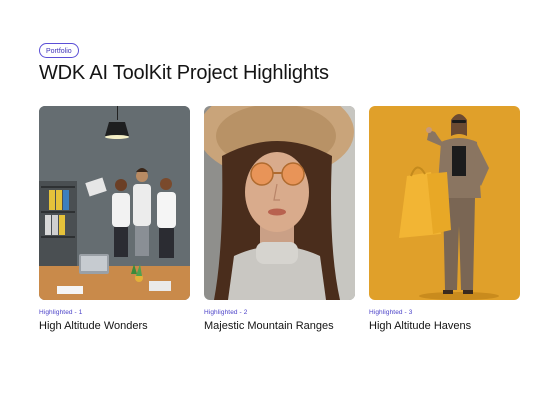 Image resolution: width=560 pixels, height=400 pixels. Describe the element at coordinates (391, 312) in the screenshot. I see `card-subtitle: Highlighted - 3` at that location.